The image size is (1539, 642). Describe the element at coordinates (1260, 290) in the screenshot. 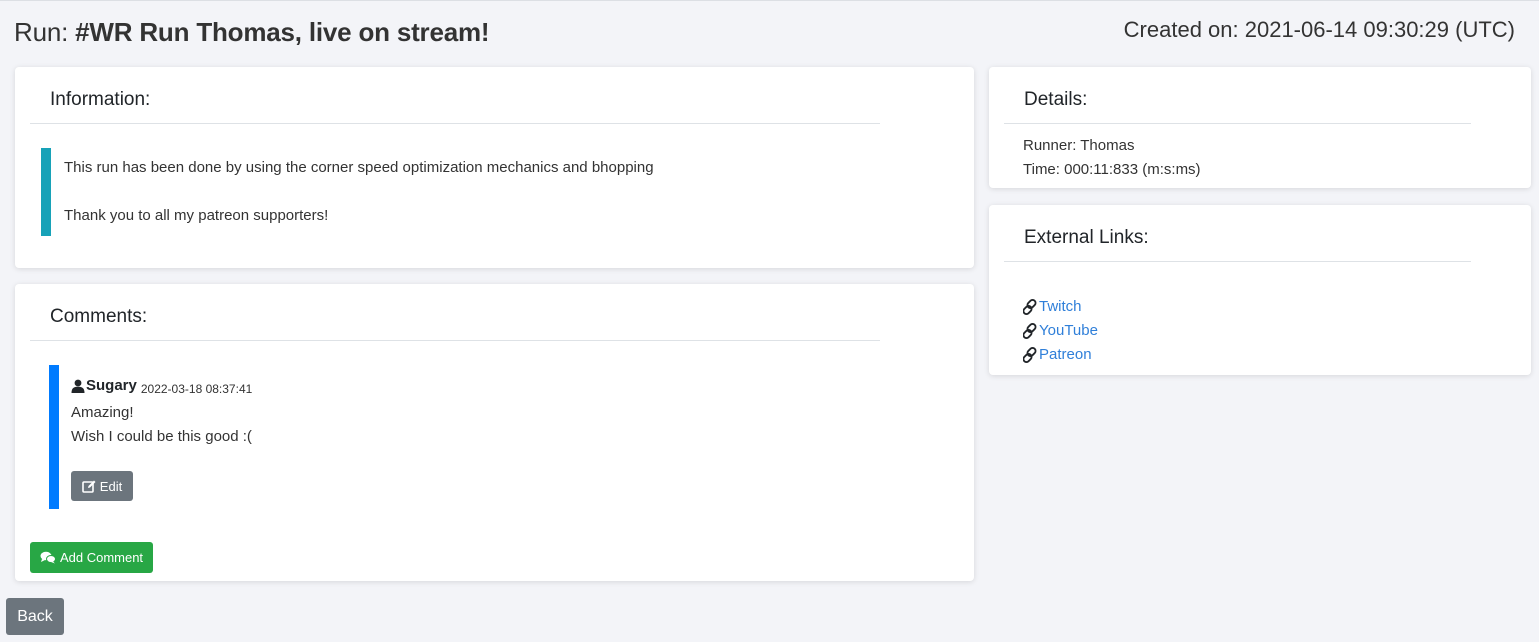

I see `external-links-card: External Links: Twitch YouTube Patreon` at that location.